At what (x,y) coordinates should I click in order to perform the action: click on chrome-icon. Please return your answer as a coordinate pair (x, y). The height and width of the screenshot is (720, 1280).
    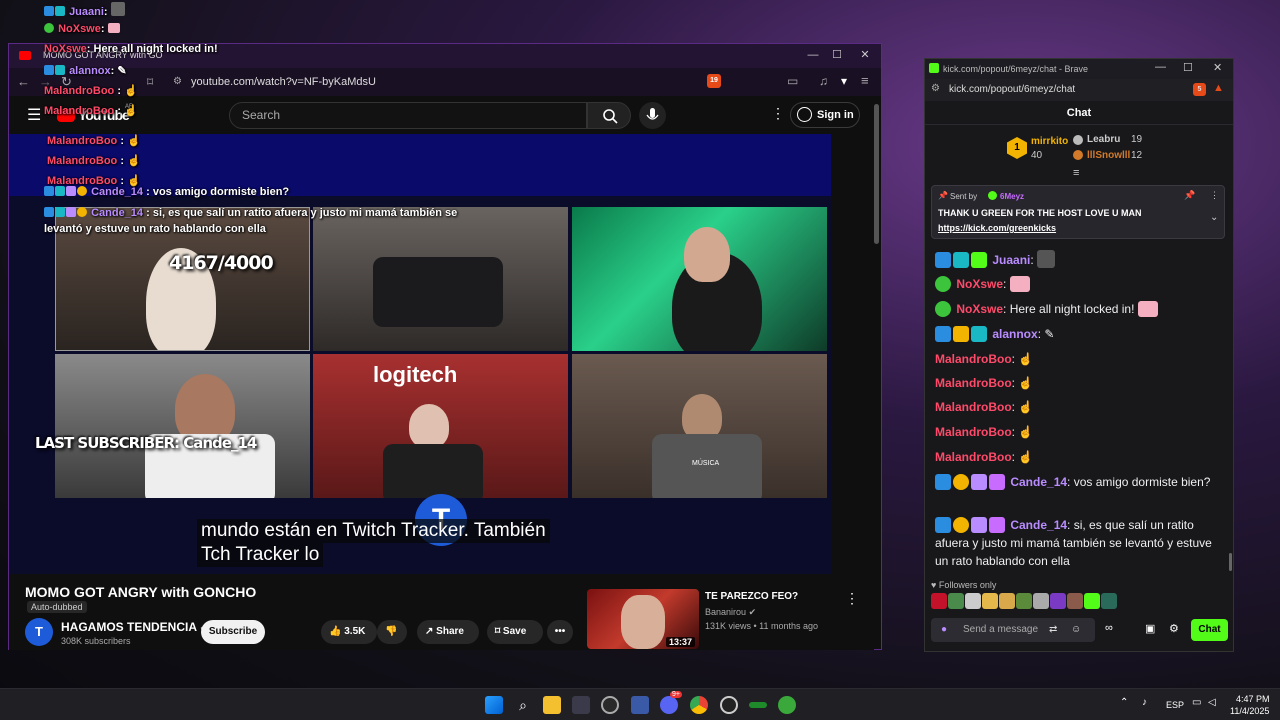
    Looking at the image, I should click on (699, 705).